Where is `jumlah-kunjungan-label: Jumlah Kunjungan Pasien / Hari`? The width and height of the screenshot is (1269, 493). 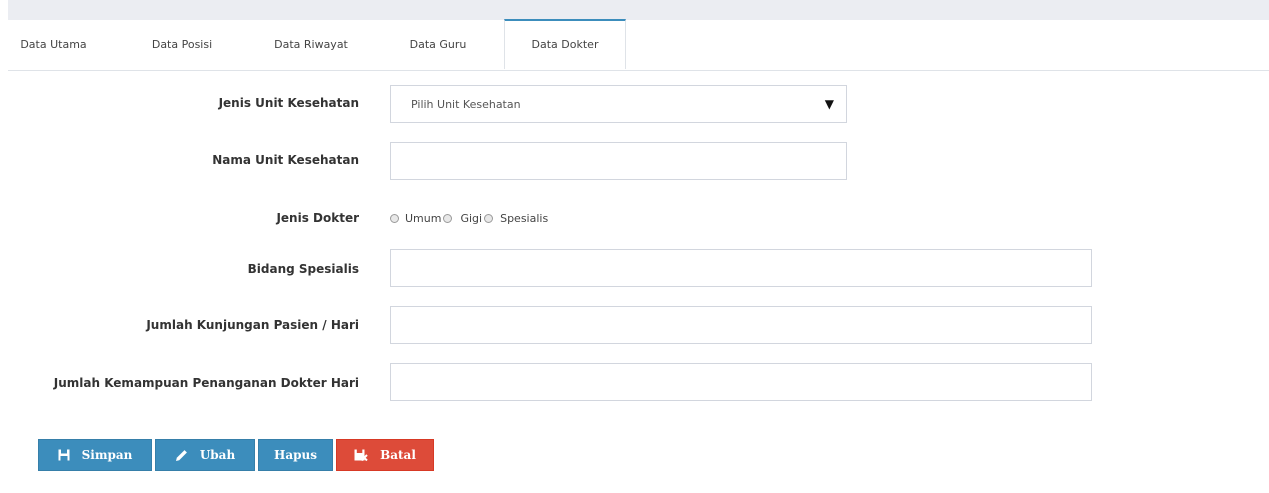 jumlah-kunjungan-label: Jumlah Kunjungan Pasien / Hari is located at coordinates (252, 325).